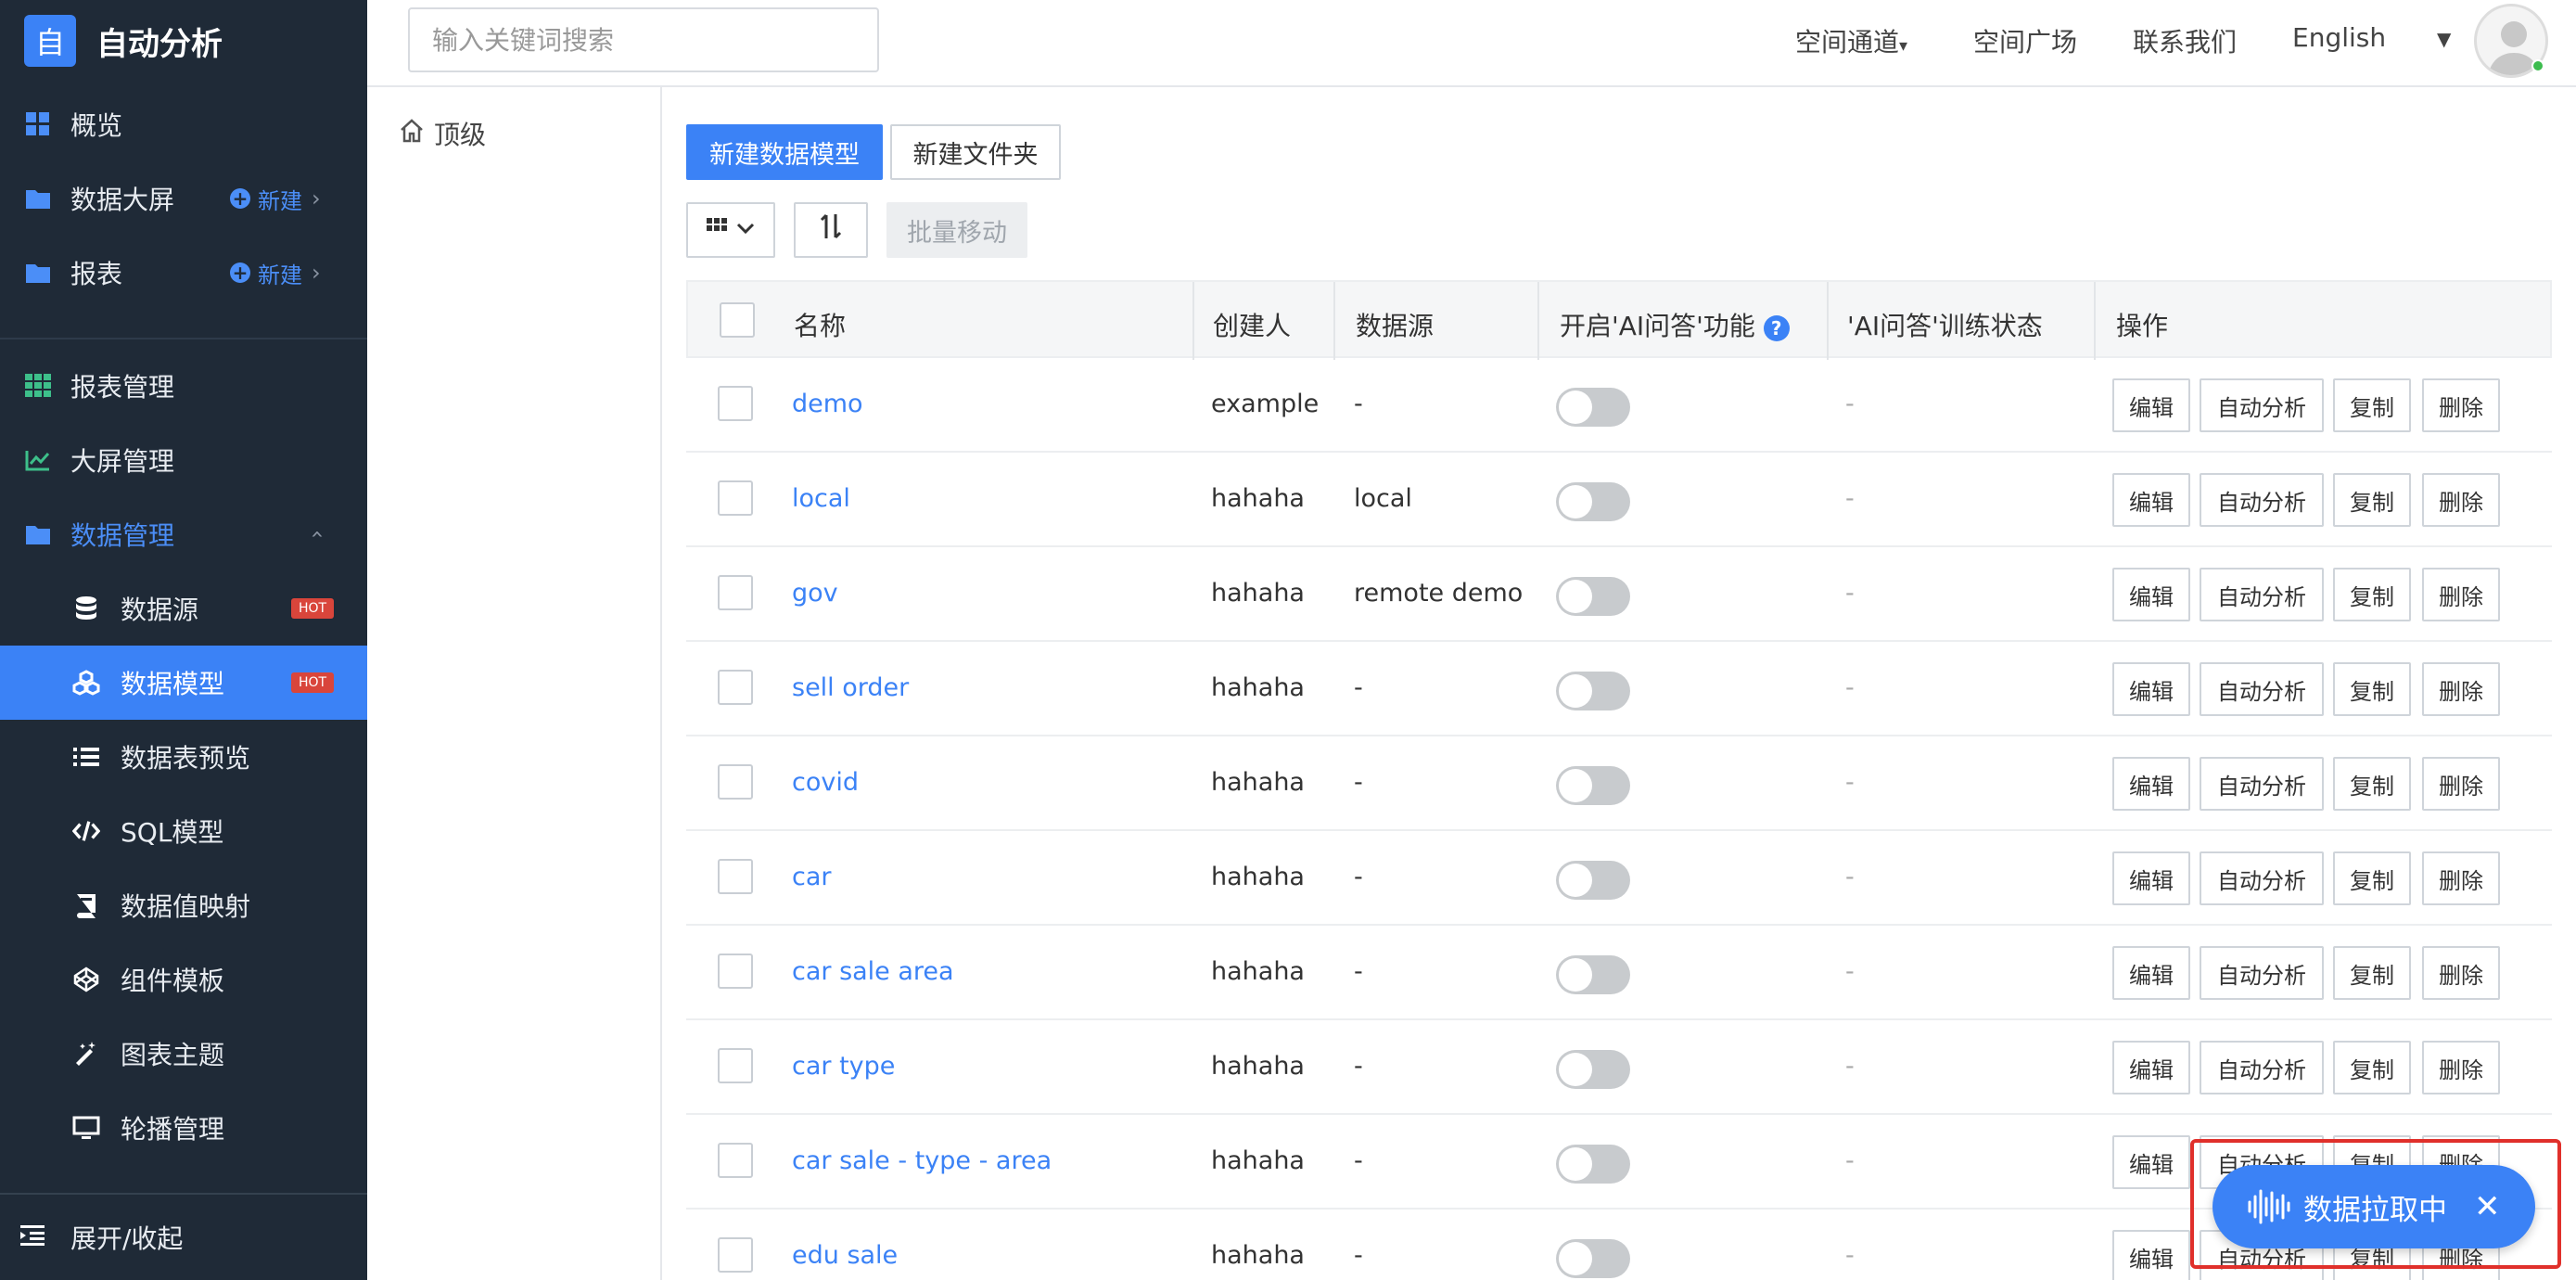 The height and width of the screenshot is (1280, 2576). What do you see at coordinates (737, 320) in the screenshot?
I see `select-all-checkbox` at bounding box center [737, 320].